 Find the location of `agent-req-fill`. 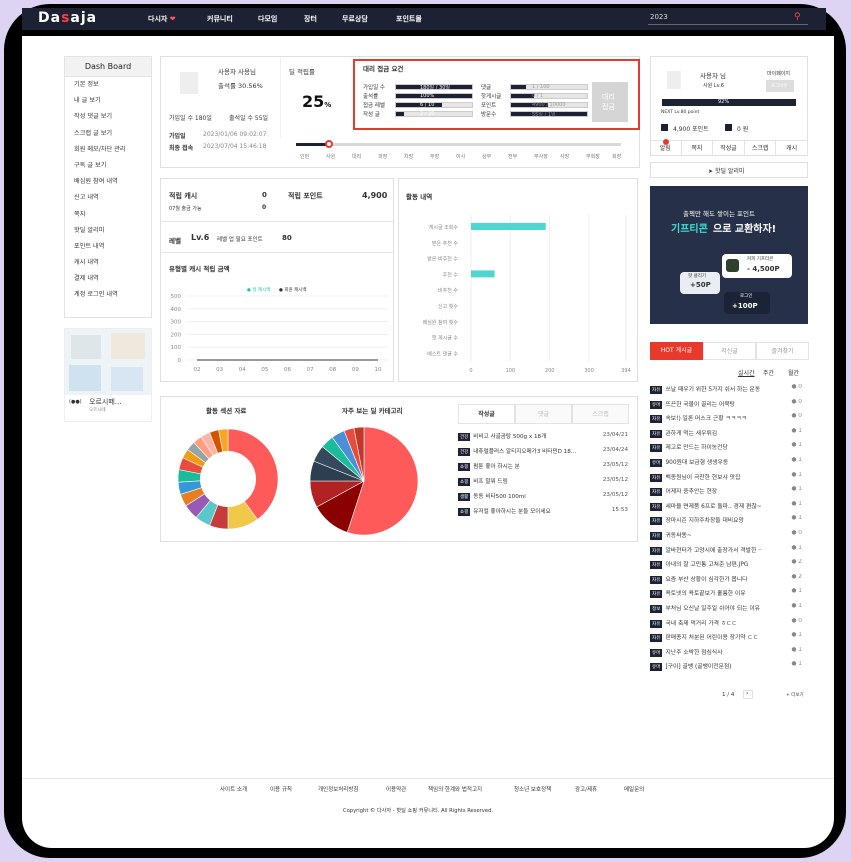

agent-req-fill is located at coordinates (522, 96).